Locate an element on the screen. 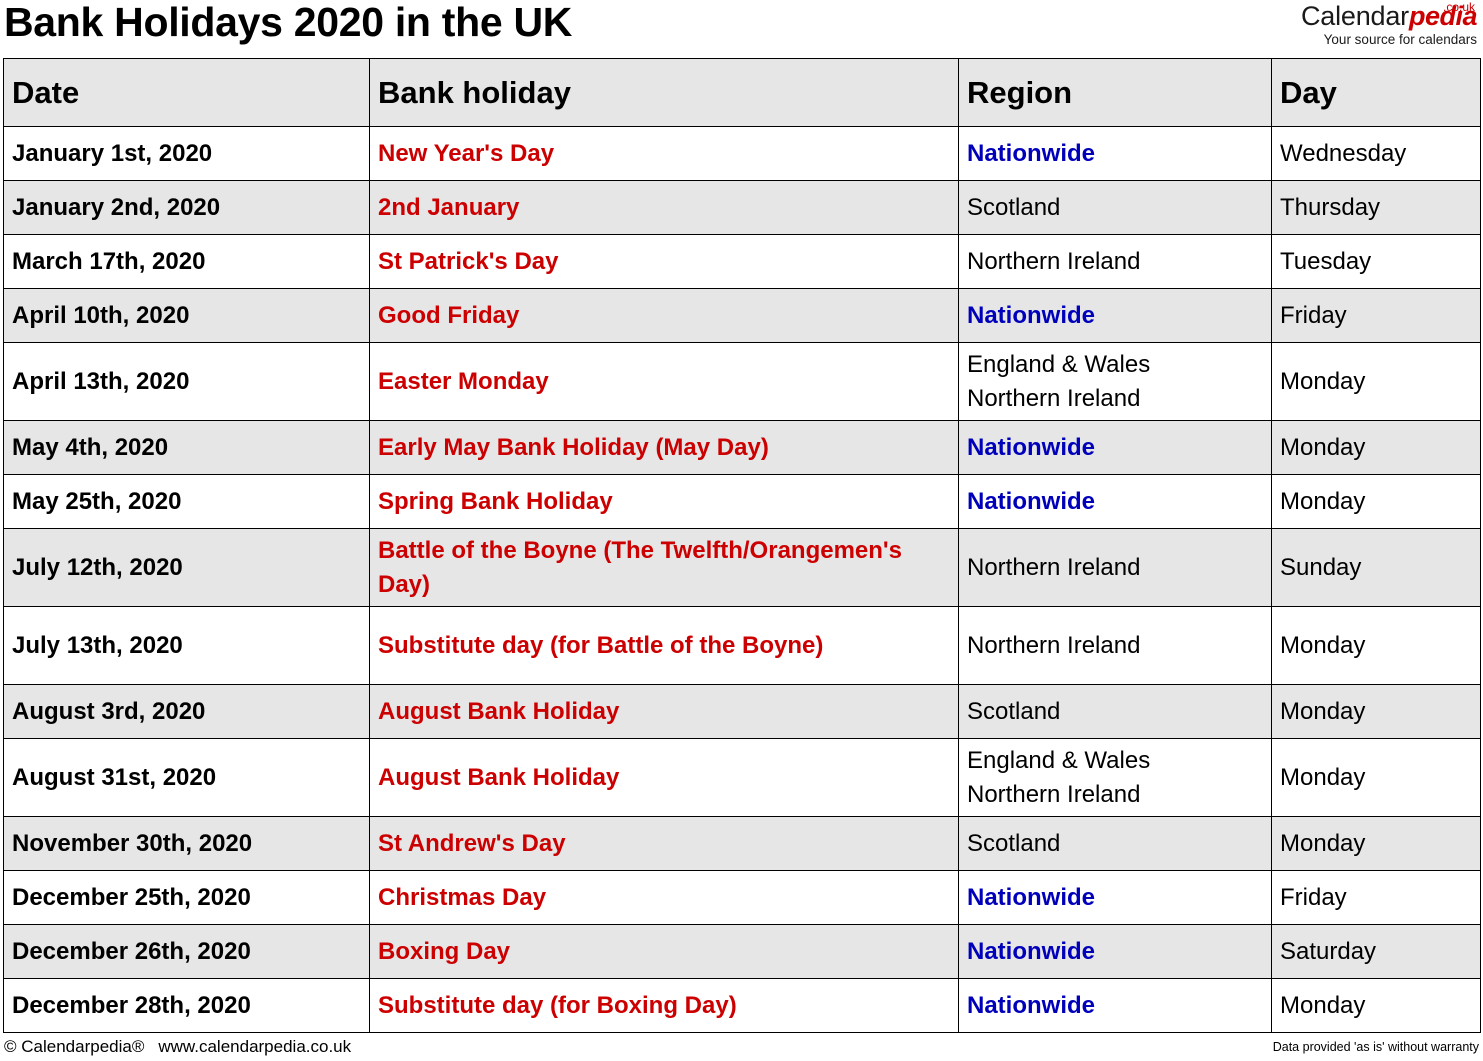 This screenshot has width=1483, height=1061. column-header-date: Date is located at coordinates (186, 92).